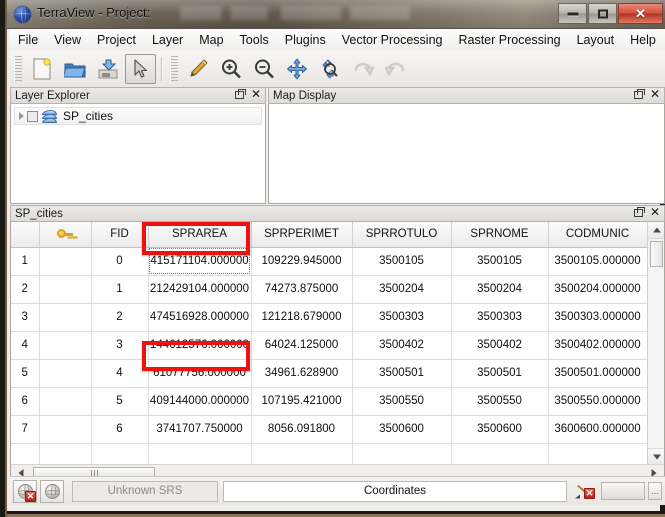 Image resolution: width=665 pixels, height=517 pixels. Describe the element at coordinates (402, 289) in the screenshot. I see `cell-sprrotulo: 3500204` at that location.